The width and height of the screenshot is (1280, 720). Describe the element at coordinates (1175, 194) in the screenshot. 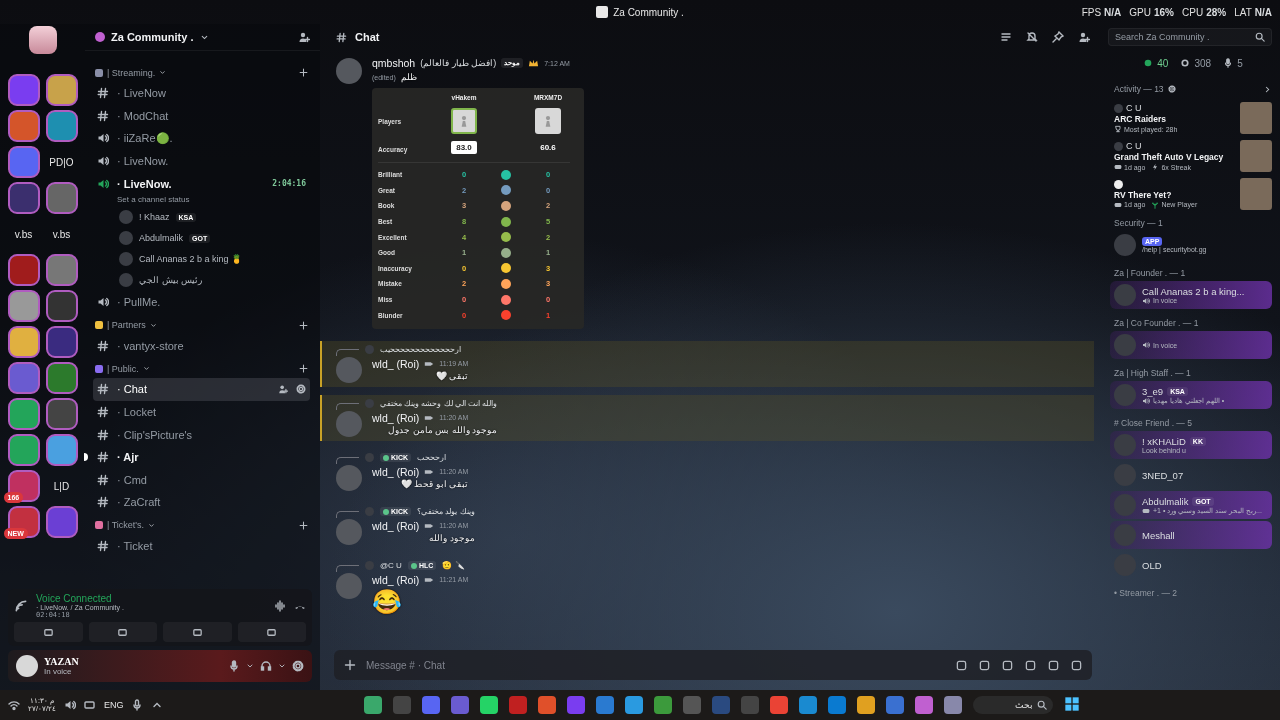

I see `game-title: RV There Yet?` at that location.